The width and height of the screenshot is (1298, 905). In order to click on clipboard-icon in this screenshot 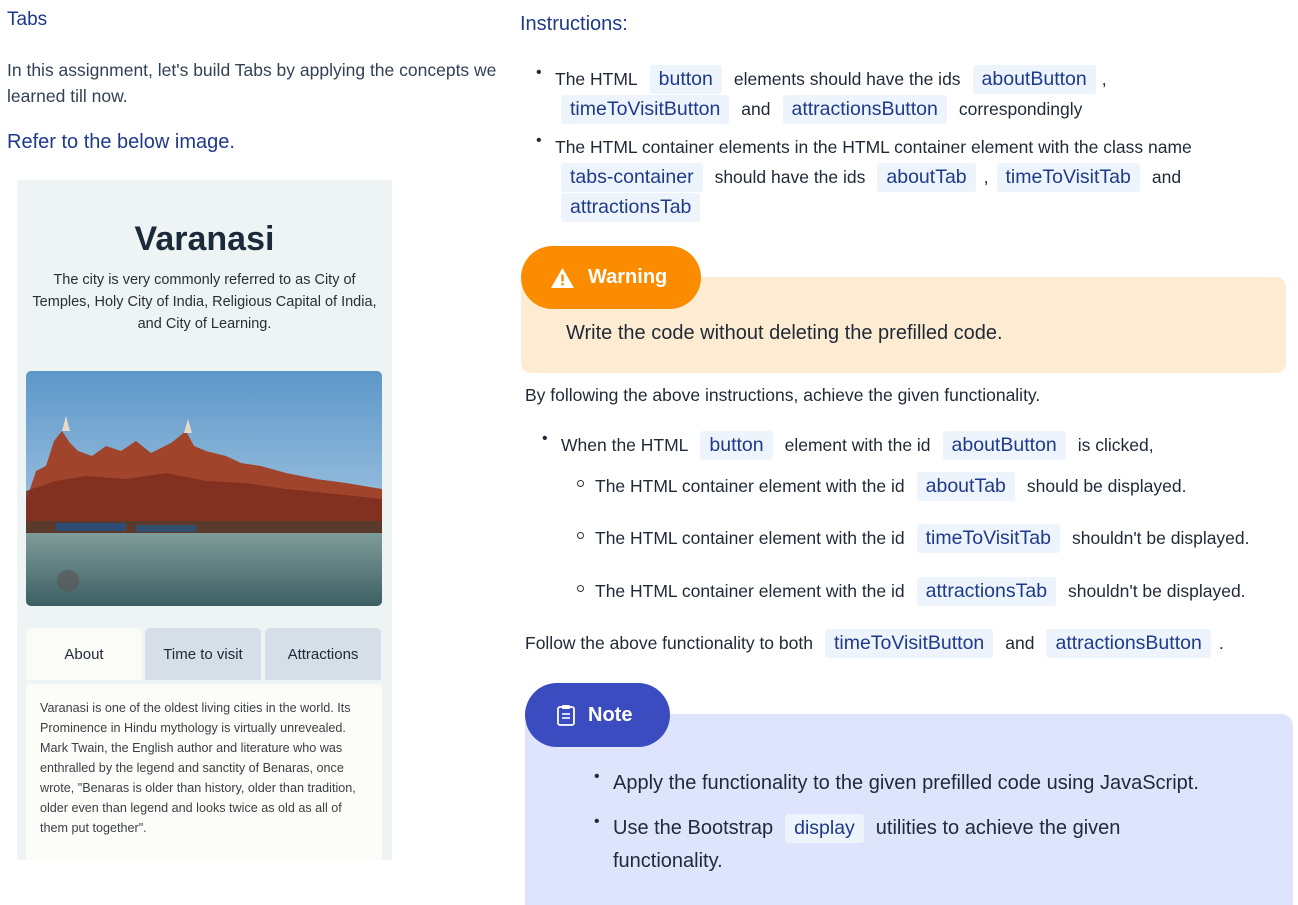, I will do `click(566, 715)`.